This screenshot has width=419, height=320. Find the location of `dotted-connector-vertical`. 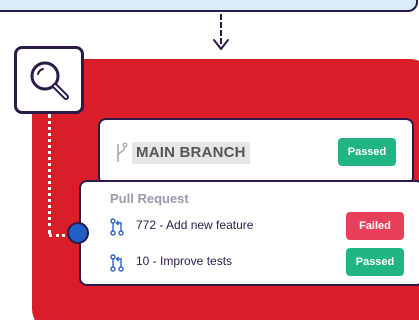

dotted-connector-vertical is located at coordinates (49, 174).